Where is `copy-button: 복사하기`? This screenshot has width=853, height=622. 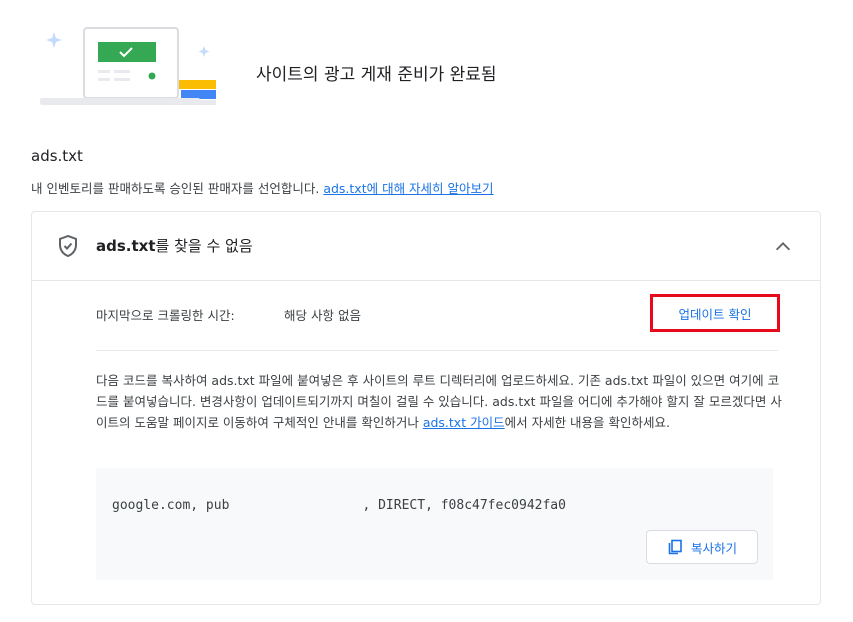 copy-button: 복사하기 is located at coordinates (702, 547).